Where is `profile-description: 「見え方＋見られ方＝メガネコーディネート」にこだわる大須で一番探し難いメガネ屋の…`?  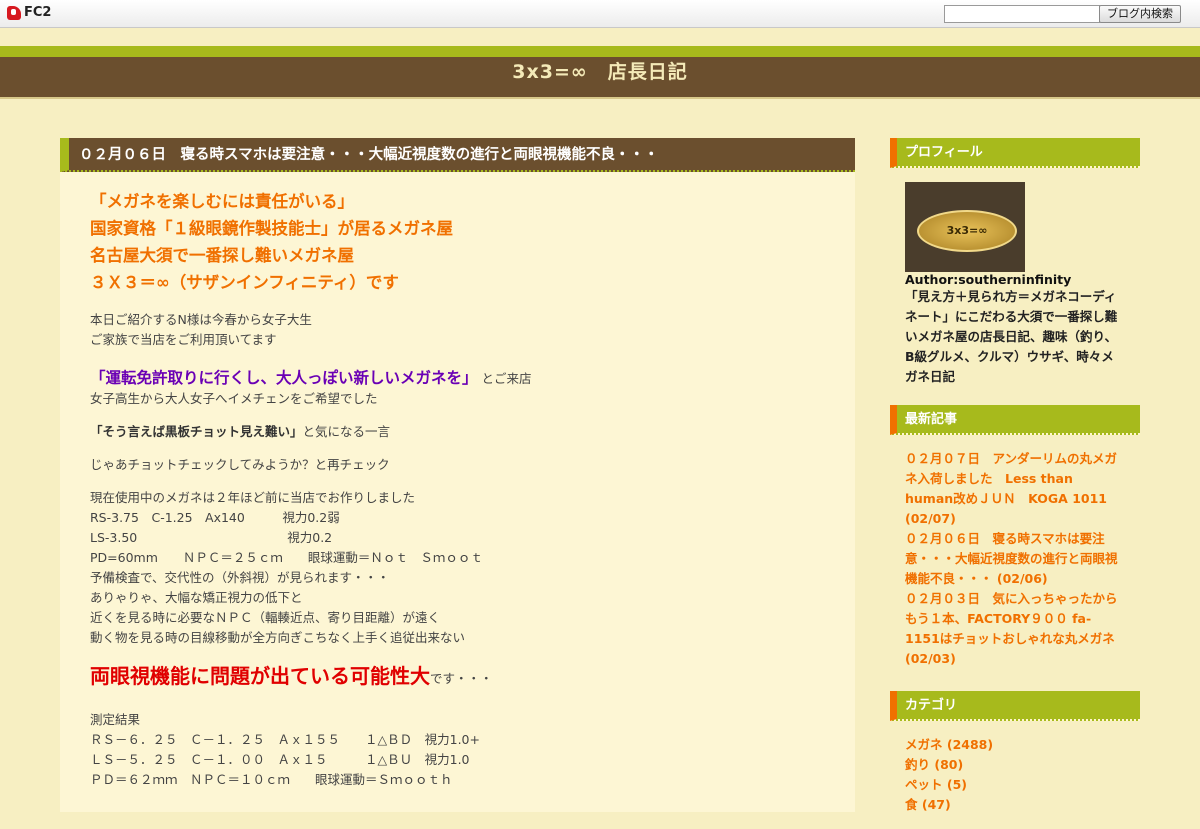
profile-description: 「見え方＋見られ方＝メガネコーディネート」にこだわる大須で一番探し難いメガネ屋の… is located at coordinates (1011, 336).